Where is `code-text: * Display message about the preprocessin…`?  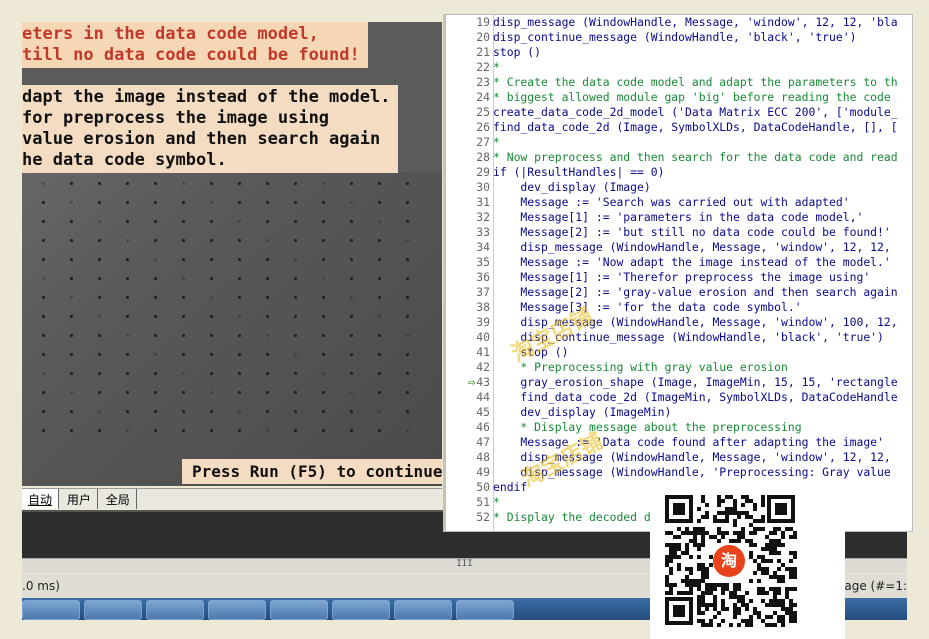
code-text: * Display message about the preprocessin… is located at coordinates (647, 427).